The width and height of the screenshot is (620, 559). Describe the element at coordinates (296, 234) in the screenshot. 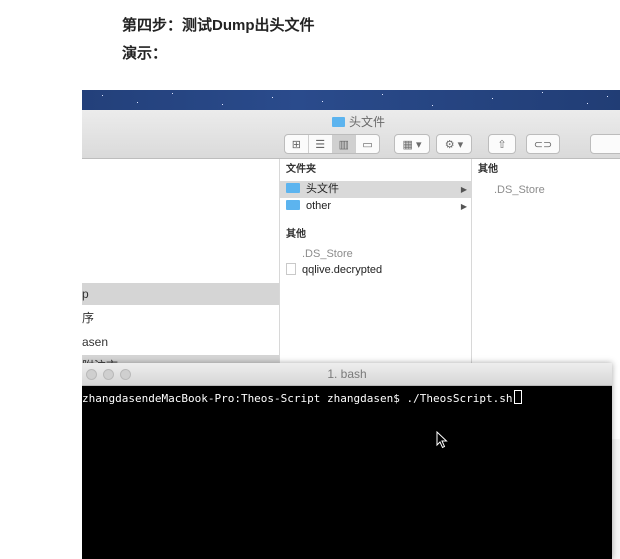

I see `others-header: 其他` at that location.